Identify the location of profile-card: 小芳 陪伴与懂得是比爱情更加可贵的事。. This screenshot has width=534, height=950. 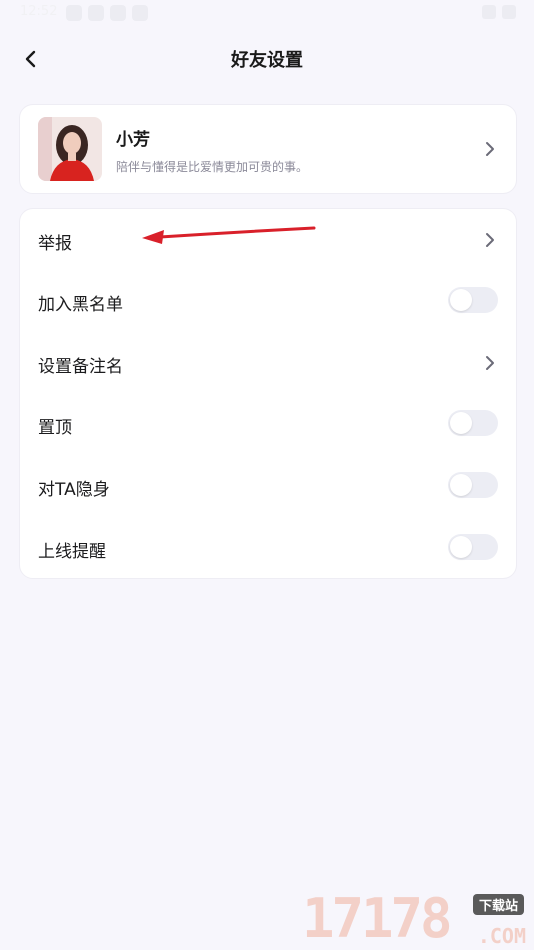
(268, 149).